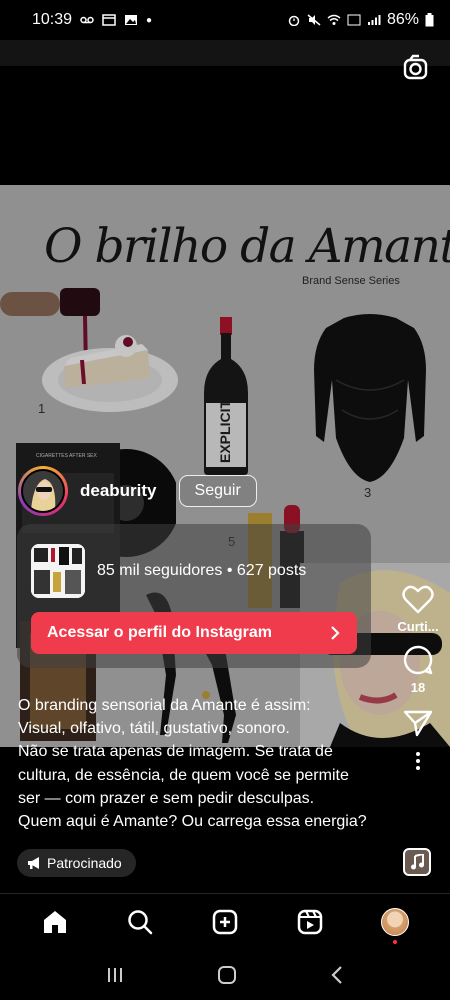 This screenshot has width=450, height=1000. What do you see at coordinates (33, 863) in the screenshot?
I see `megaphone-icon` at bounding box center [33, 863].